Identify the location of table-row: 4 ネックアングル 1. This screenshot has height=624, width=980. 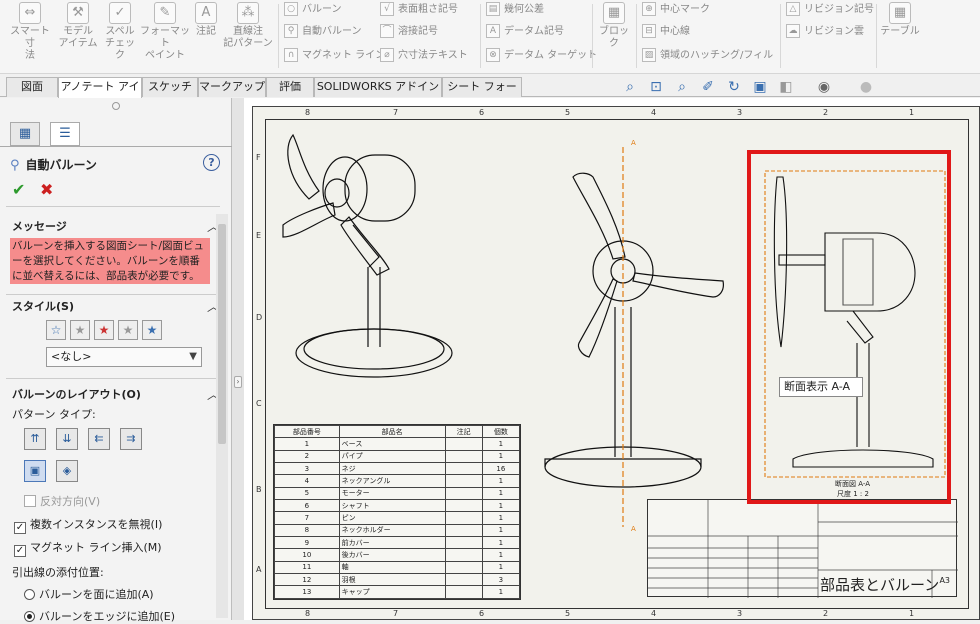
(397, 481).